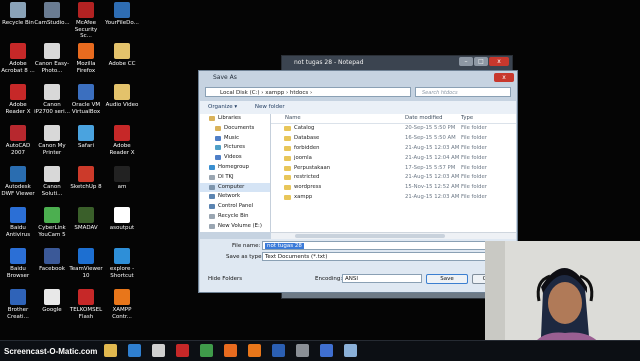 The width and height of the screenshot is (640, 361). Describe the element at coordinates (222, 107) in the screenshot. I see `organize-button: Organize ▾` at that location.